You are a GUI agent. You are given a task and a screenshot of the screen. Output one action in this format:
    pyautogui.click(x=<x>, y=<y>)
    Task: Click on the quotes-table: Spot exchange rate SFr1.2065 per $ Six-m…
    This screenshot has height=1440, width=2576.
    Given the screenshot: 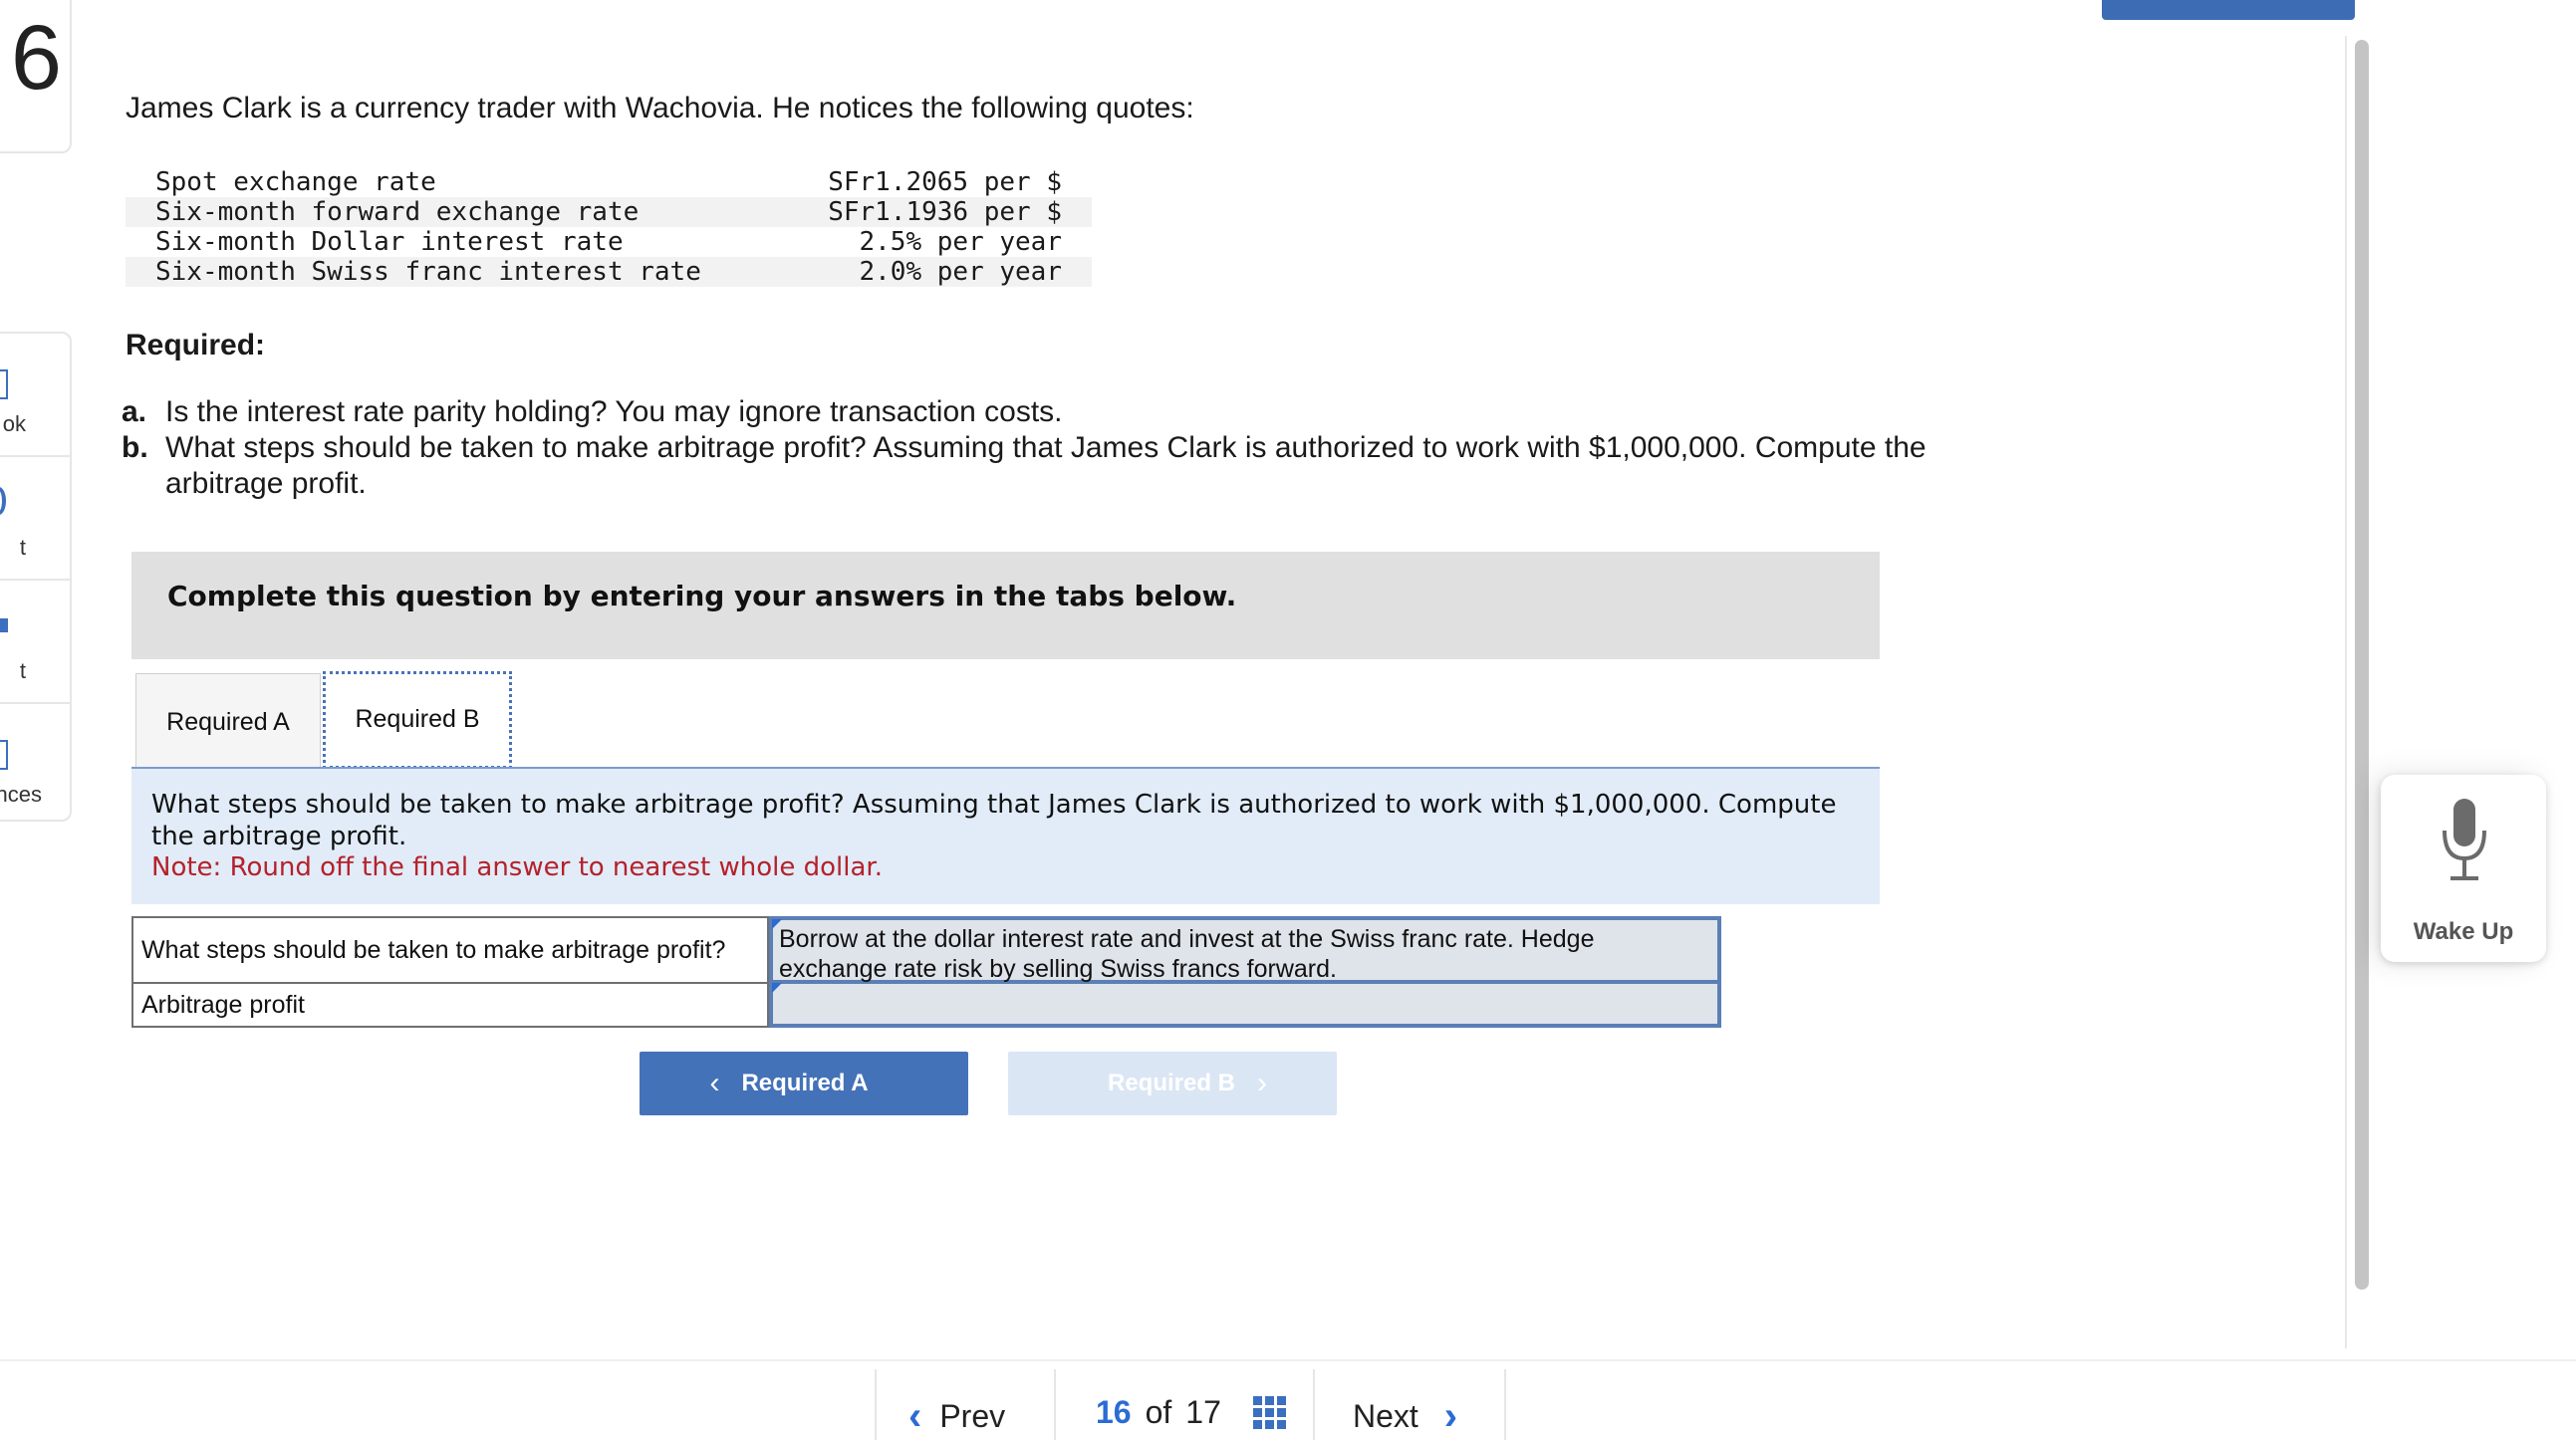 What is the action you would take?
    pyautogui.click(x=609, y=227)
    